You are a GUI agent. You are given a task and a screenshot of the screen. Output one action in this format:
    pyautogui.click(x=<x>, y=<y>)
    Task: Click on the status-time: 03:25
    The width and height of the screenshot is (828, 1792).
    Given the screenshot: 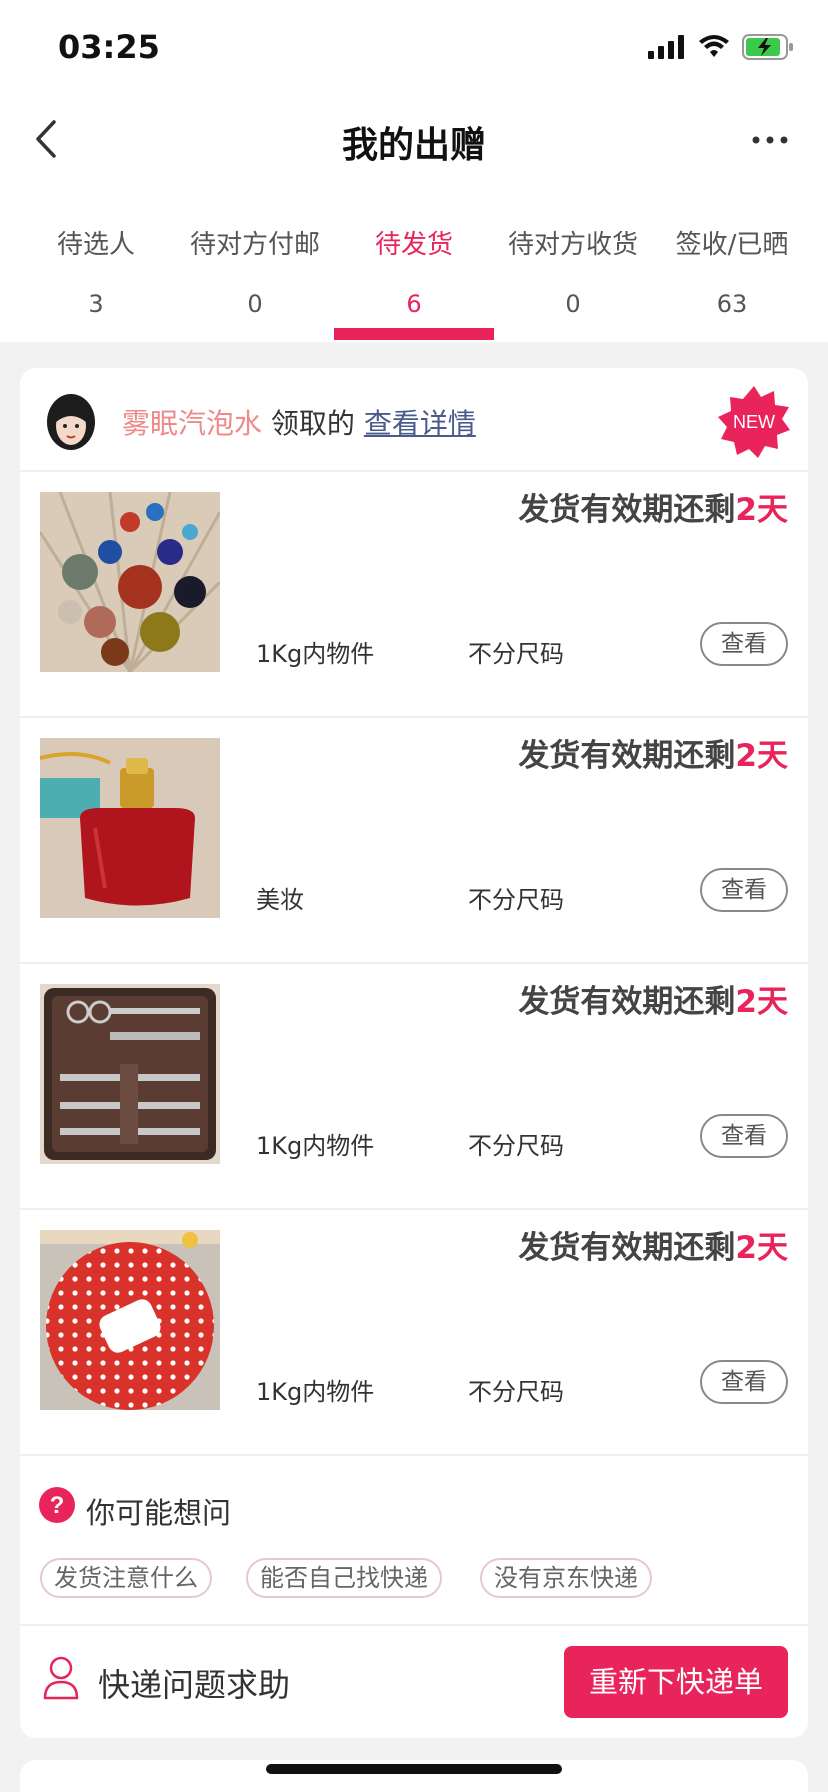 What is the action you would take?
    pyautogui.click(x=109, y=47)
    